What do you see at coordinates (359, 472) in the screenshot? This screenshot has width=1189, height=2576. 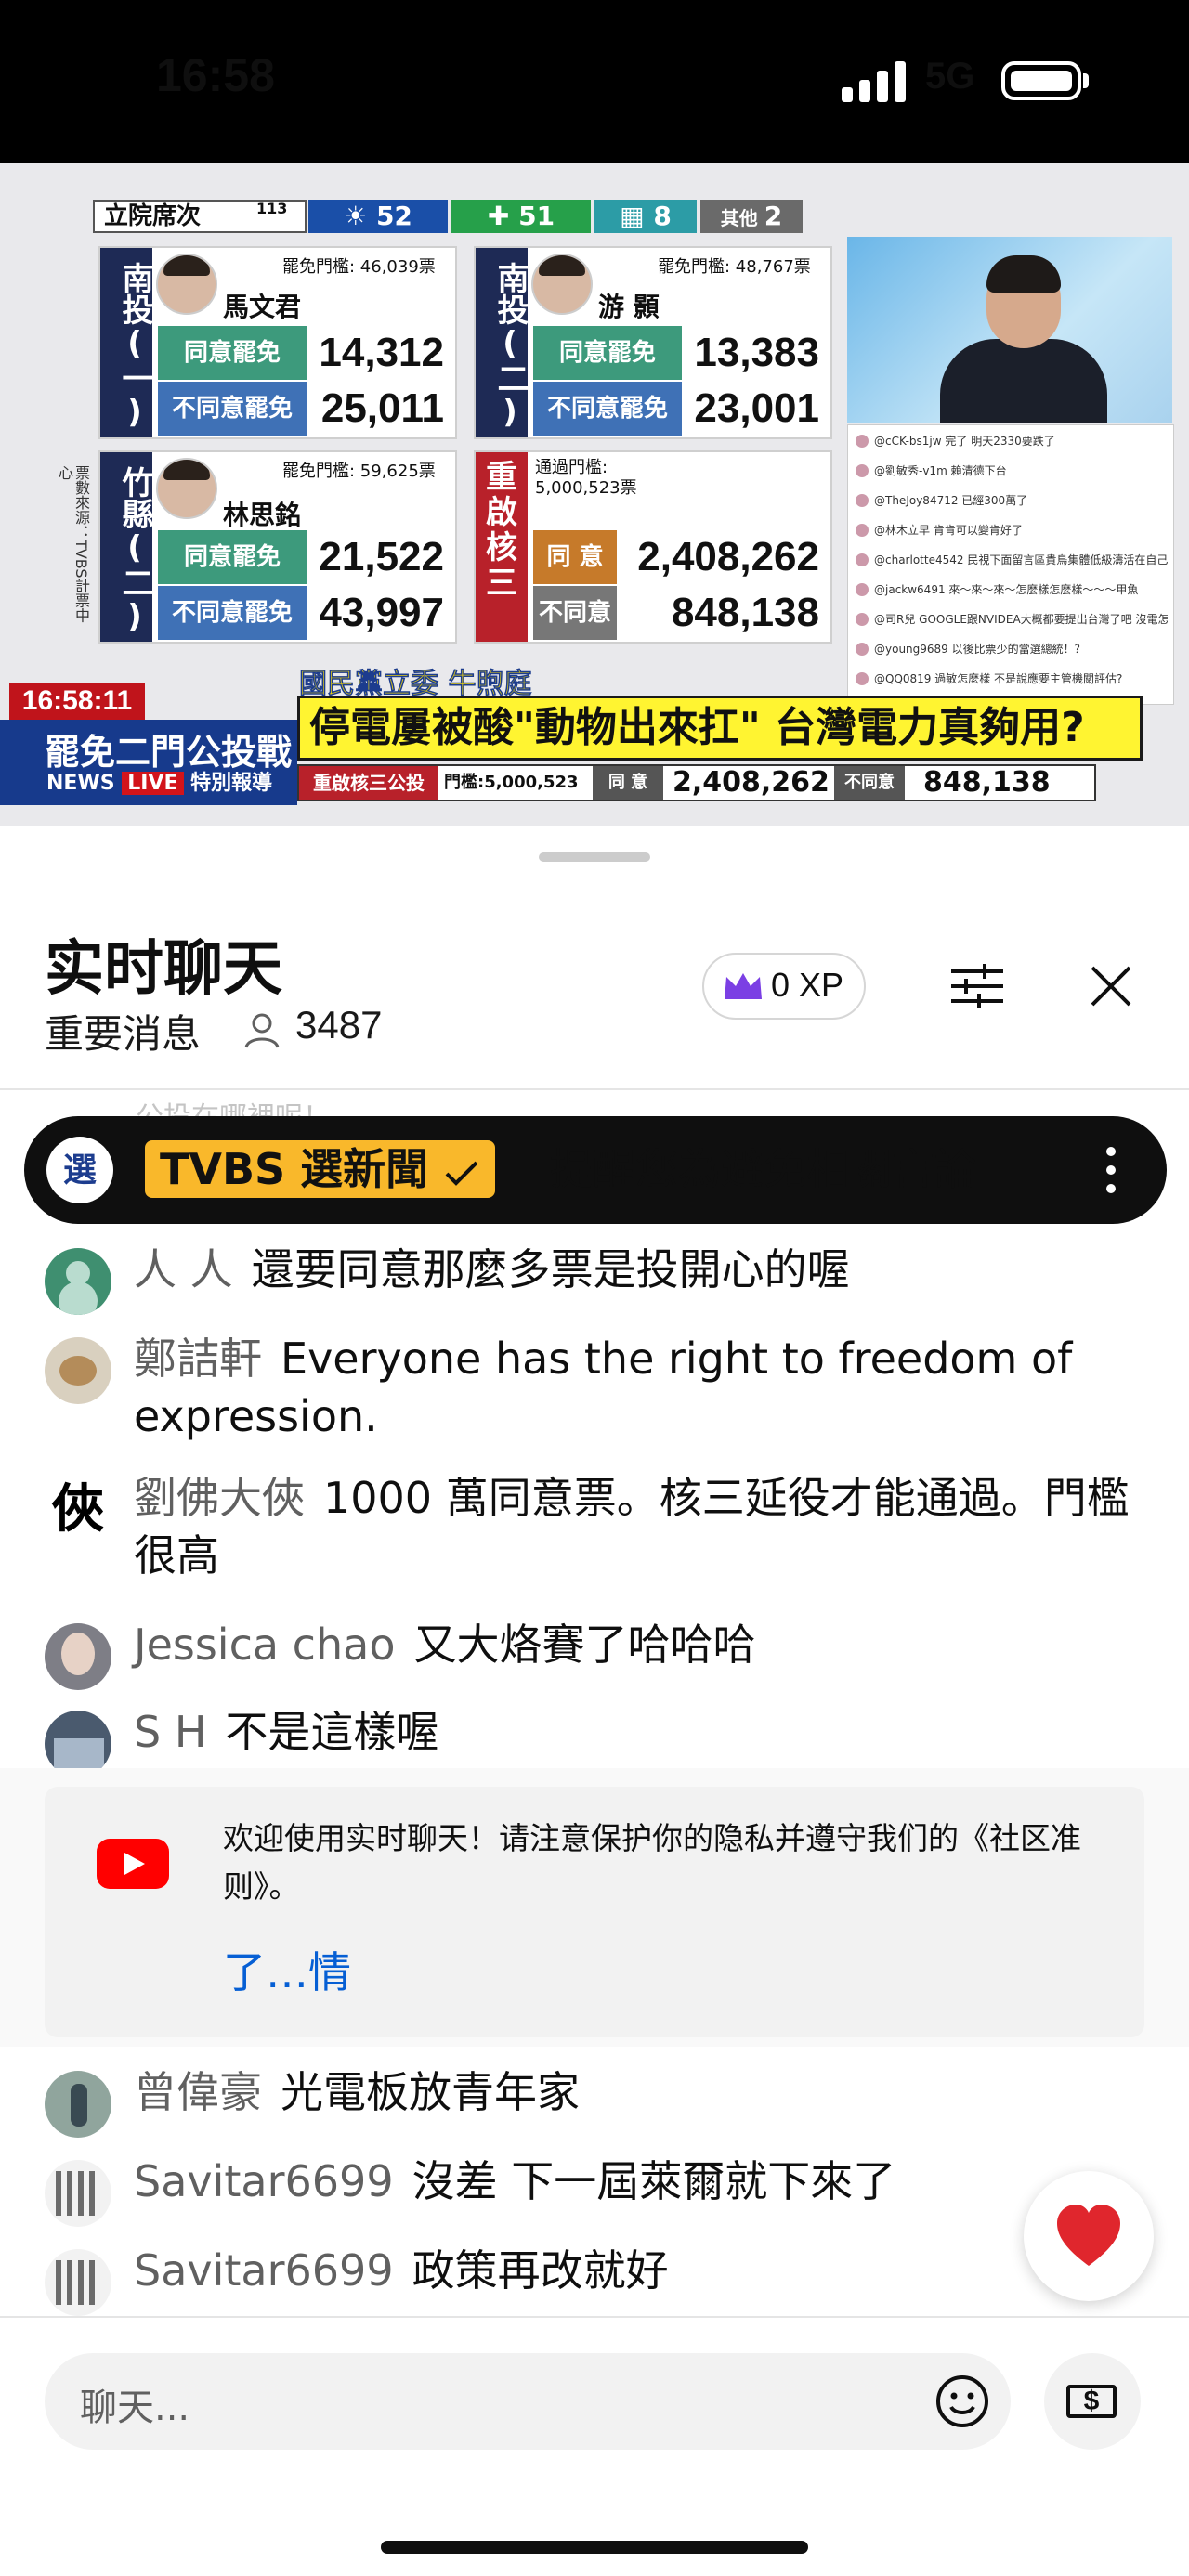 I see `threshold: 罷免門檻: 59,625票` at bounding box center [359, 472].